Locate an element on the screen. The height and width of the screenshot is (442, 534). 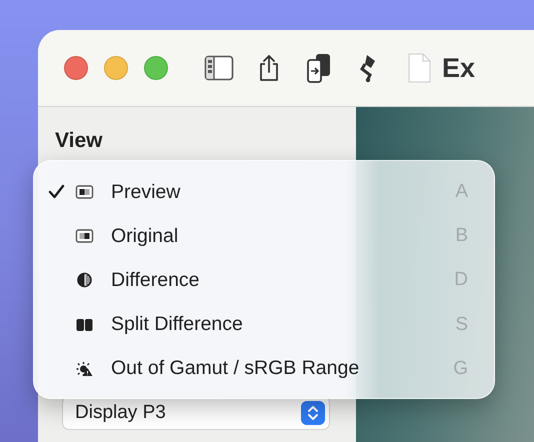
close-button is located at coordinates (76, 68).